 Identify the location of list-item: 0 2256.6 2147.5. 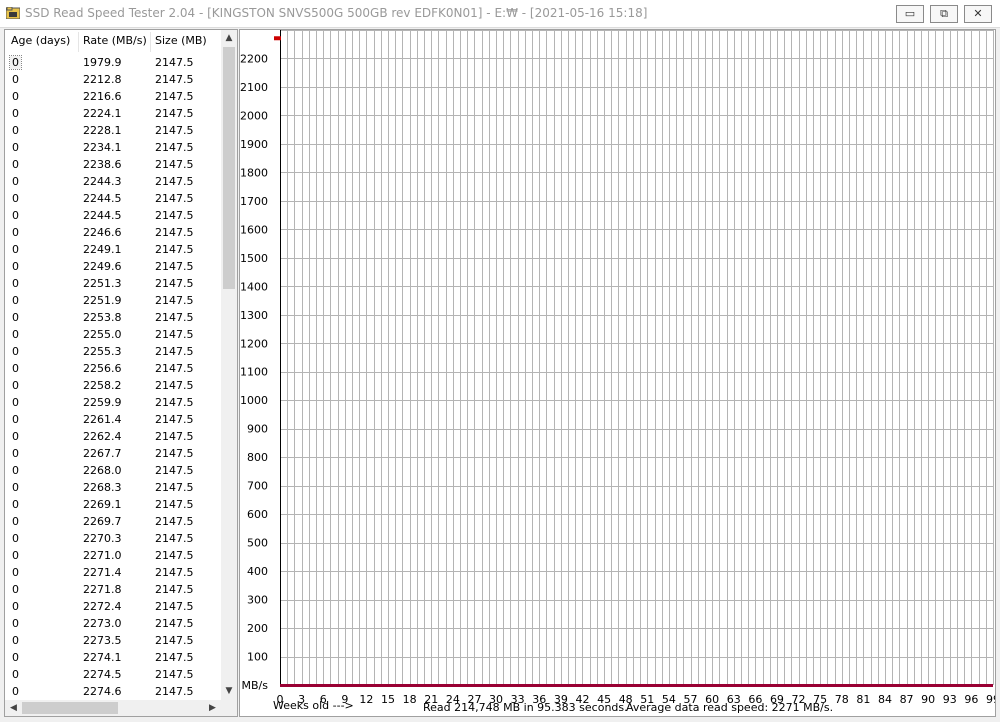
(113, 368).